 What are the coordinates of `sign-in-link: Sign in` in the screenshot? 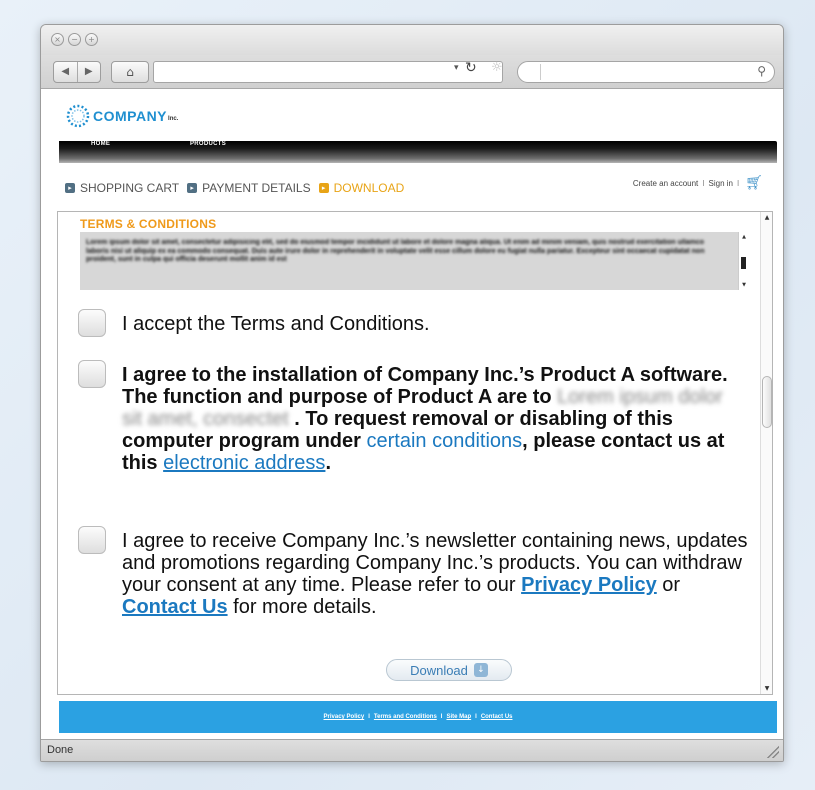 It's located at (721, 183).